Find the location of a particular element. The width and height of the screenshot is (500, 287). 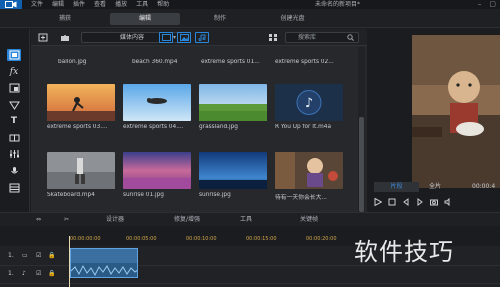

playhead is located at coordinates (69, 261).